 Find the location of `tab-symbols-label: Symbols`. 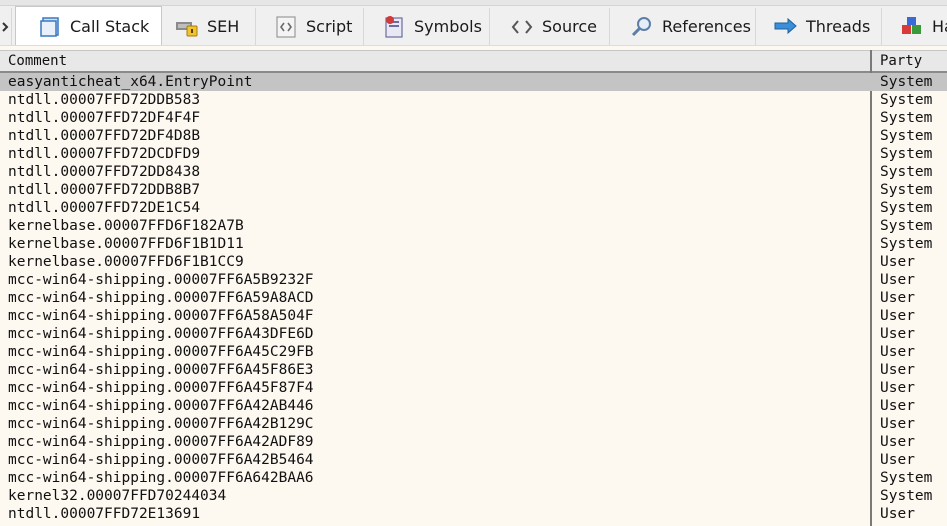

tab-symbols-label: Symbols is located at coordinates (448, 26).